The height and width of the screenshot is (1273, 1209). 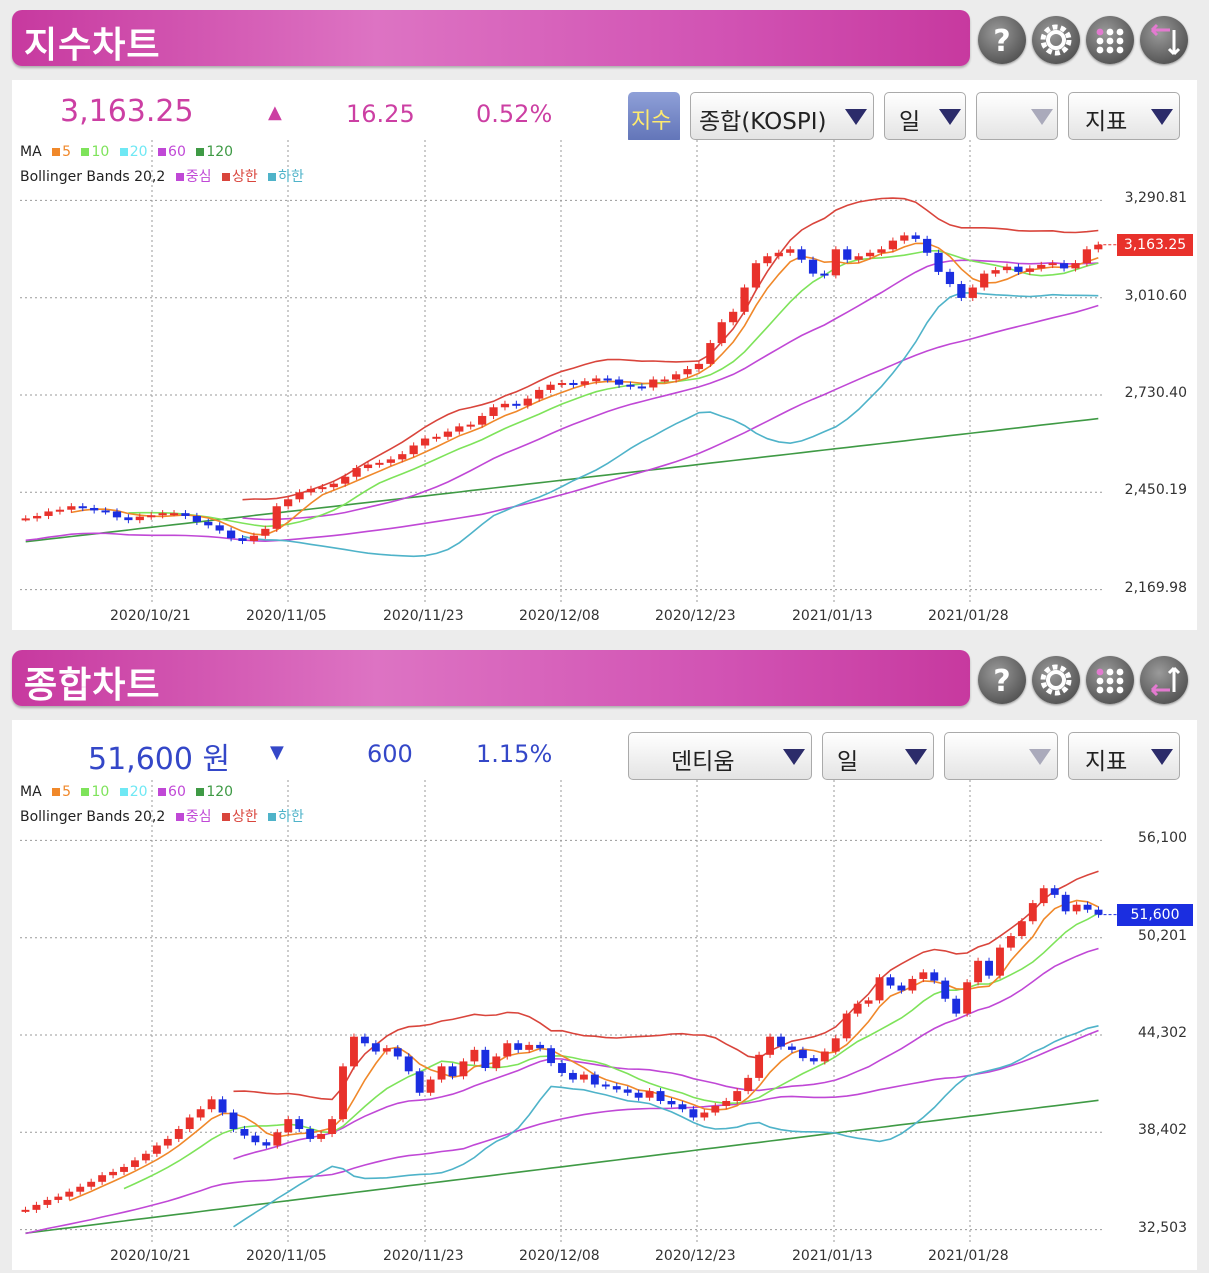 What do you see at coordinates (562, 480) in the screenshot?
I see `ma120-line` at bounding box center [562, 480].